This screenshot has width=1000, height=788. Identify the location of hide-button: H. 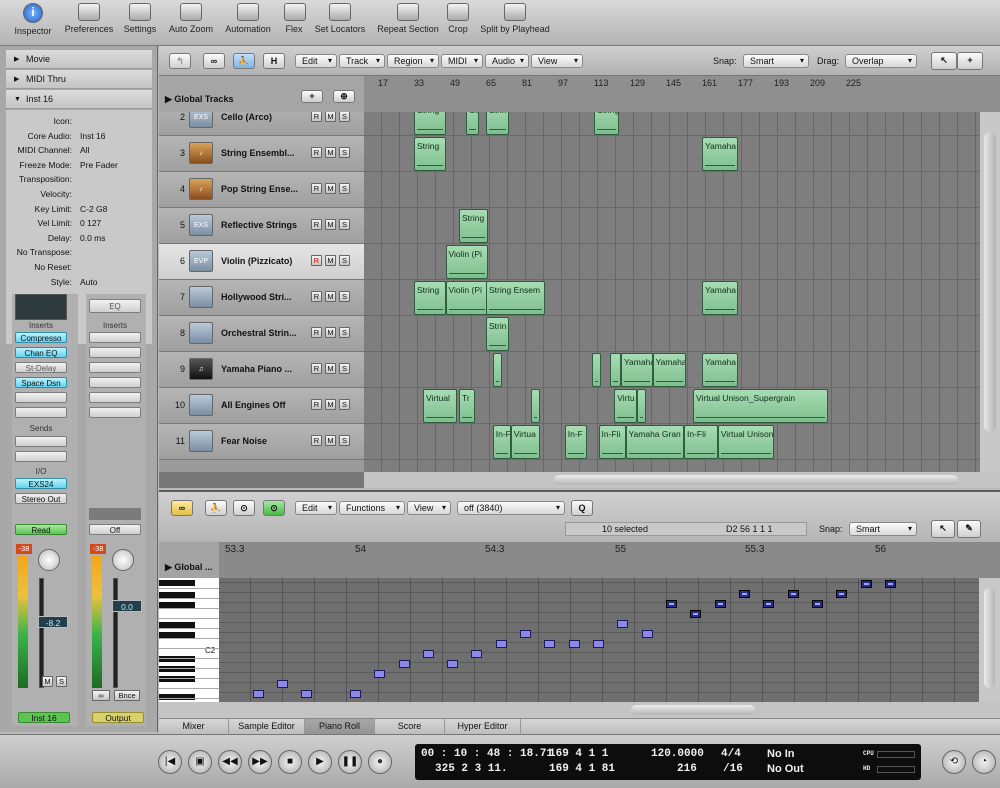
(274, 61).